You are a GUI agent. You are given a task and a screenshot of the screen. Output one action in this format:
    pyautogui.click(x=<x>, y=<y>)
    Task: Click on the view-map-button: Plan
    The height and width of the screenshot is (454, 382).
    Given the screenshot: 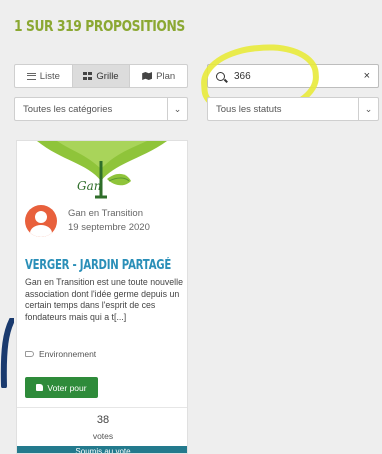 What is the action you would take?
    pyautogui.click(x=158, y=76)
    